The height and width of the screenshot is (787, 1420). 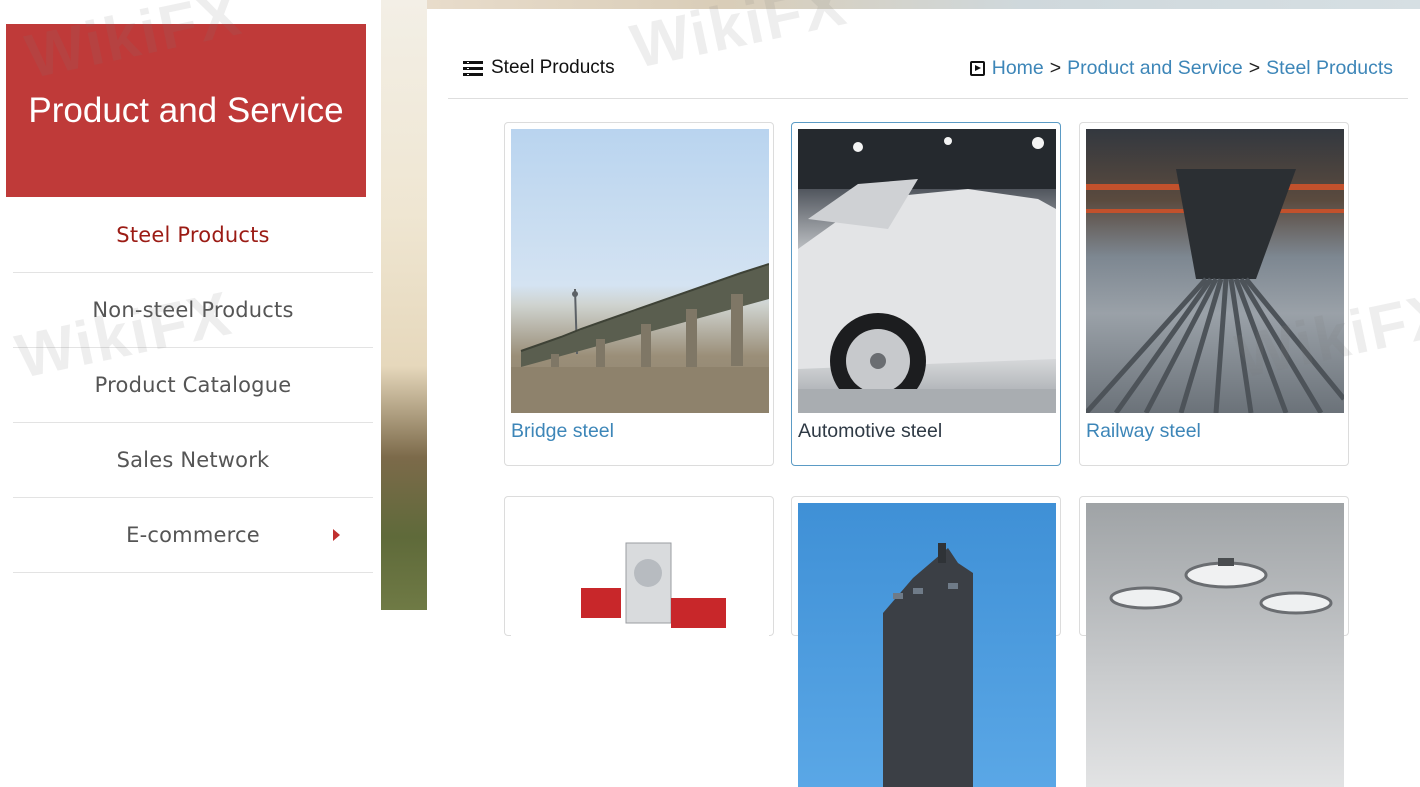 What do you see at coordinates (193, 310) in the screenshot?
I see `sidebar-item-non-steel-products: Non-steel Products` at bounding box center [193, 310].